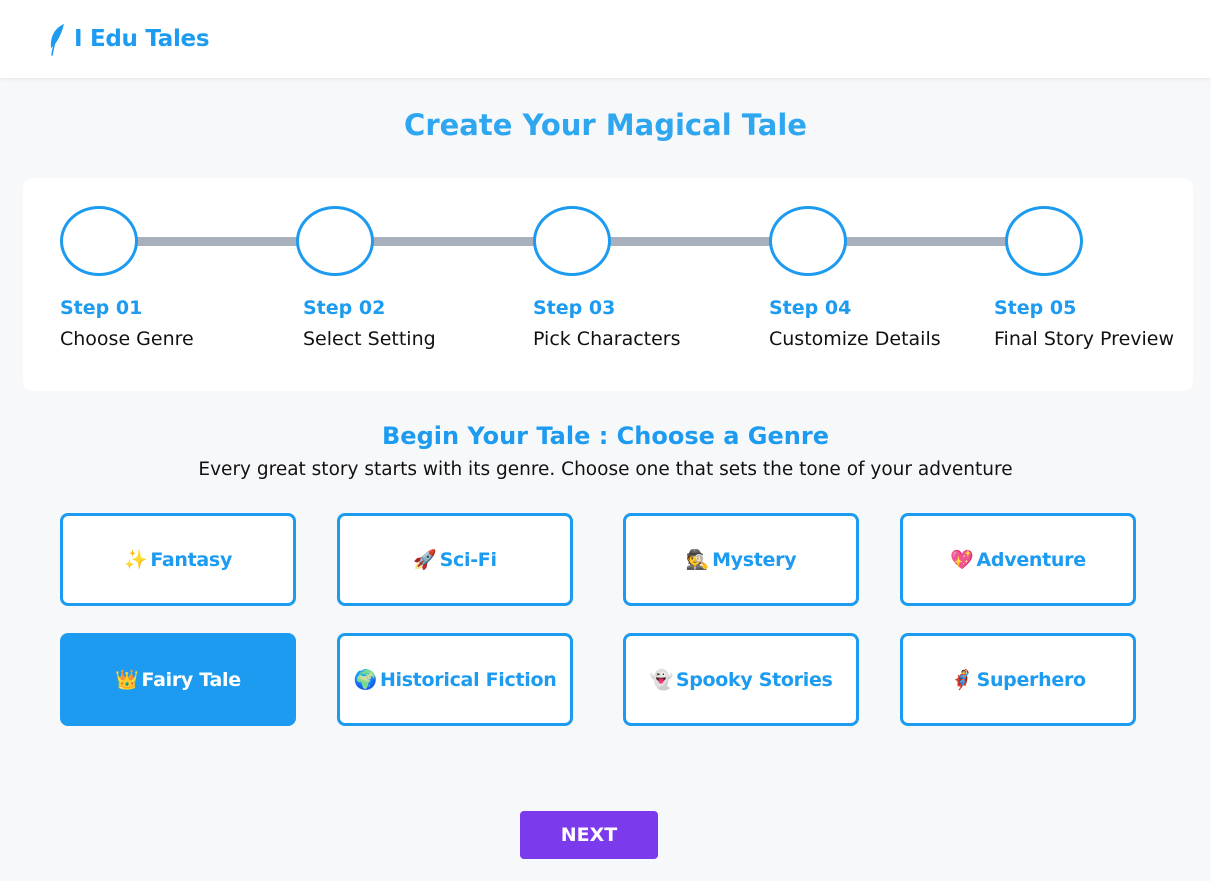 Image resolution: width=1211 pixels, height=881 pixels. I want to click on genre-label: Superhero, so click(1031, 679).